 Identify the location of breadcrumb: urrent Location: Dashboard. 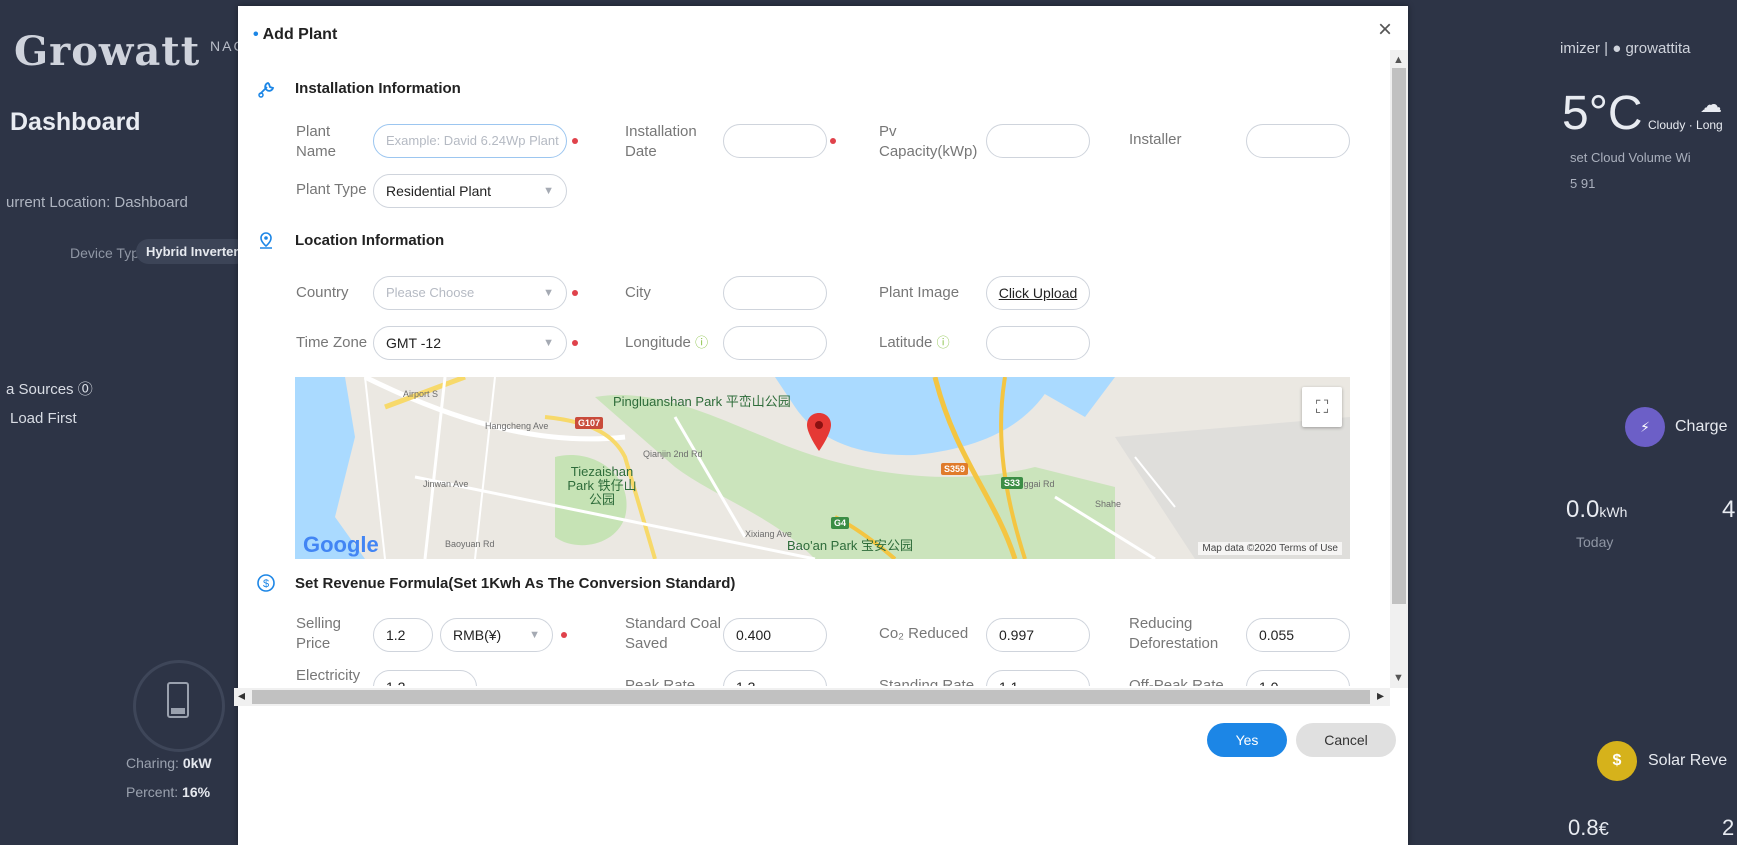
(97, 202).